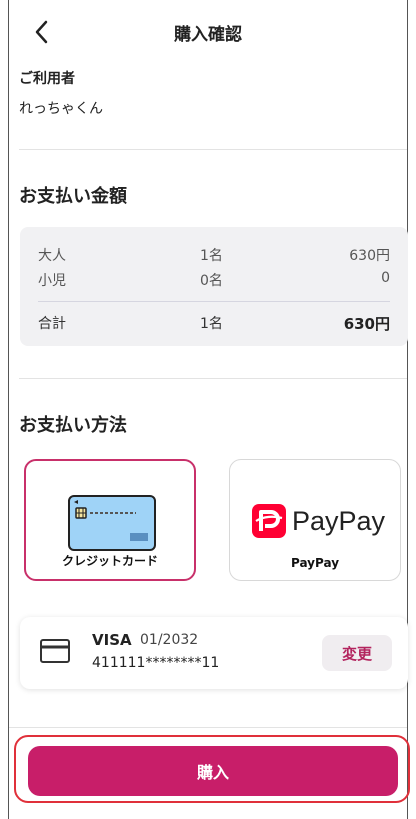 Image resolution: width=416 pixels, height=819 pixels. Describe the element at coordinates (357, 653) in the screenshot. I see `change-card-button: 変更` at that location.